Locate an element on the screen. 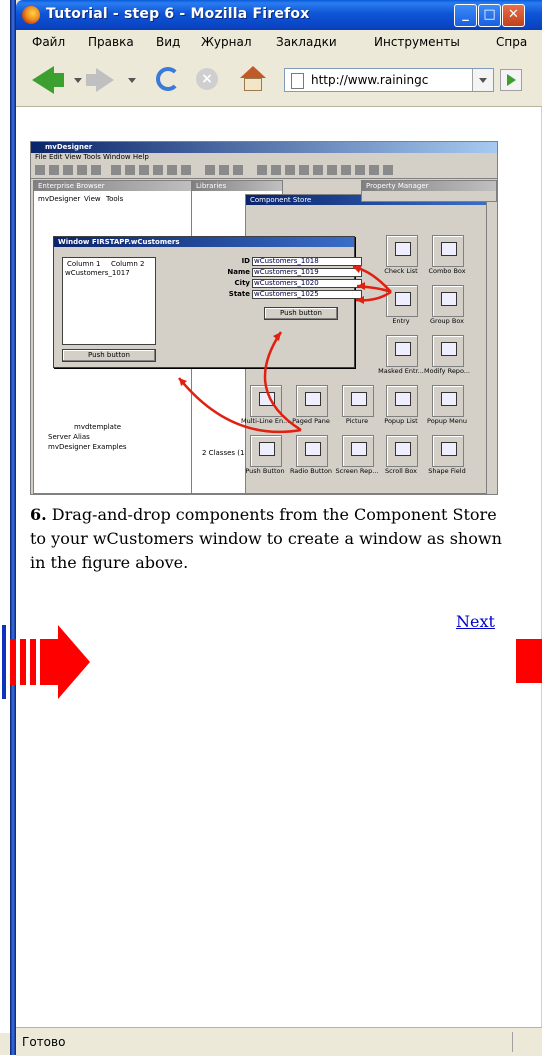 The width and height of the screenshot is (542, 1056). next-link: Next is located at coordinates (475, 621).